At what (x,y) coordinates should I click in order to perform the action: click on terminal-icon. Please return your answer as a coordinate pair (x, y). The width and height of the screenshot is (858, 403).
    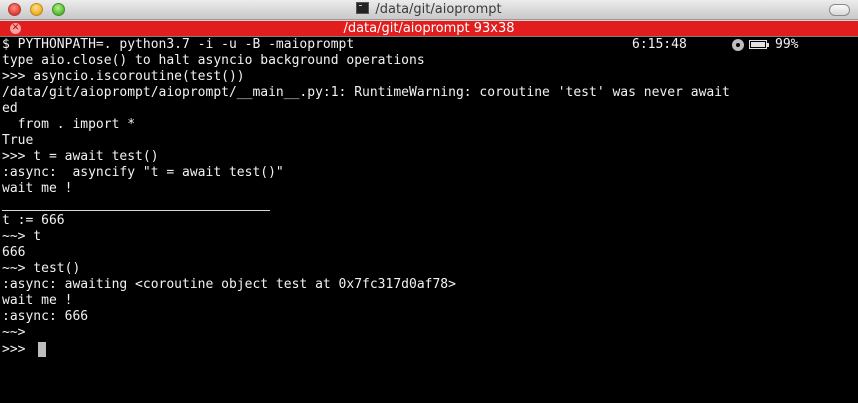
    Looking at the image, I should click on (363, 8).